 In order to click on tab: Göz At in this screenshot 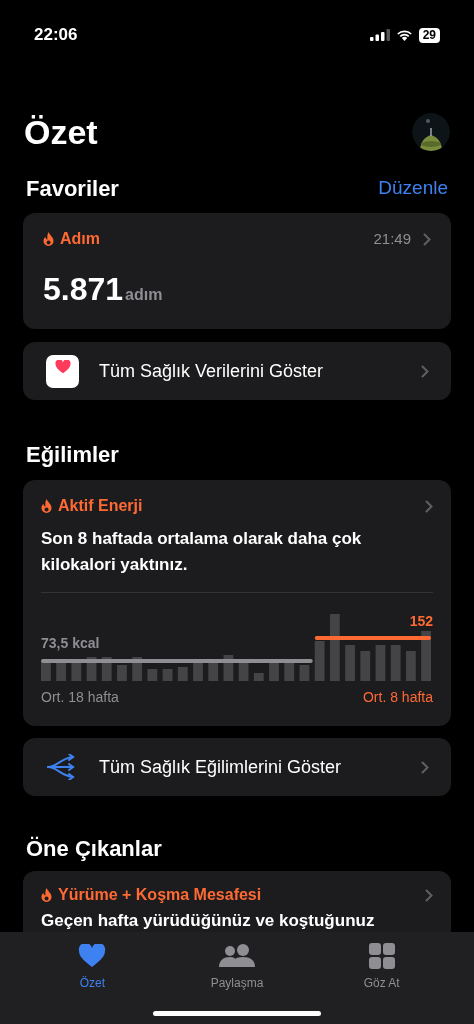, I will do `click(381, 967)`.